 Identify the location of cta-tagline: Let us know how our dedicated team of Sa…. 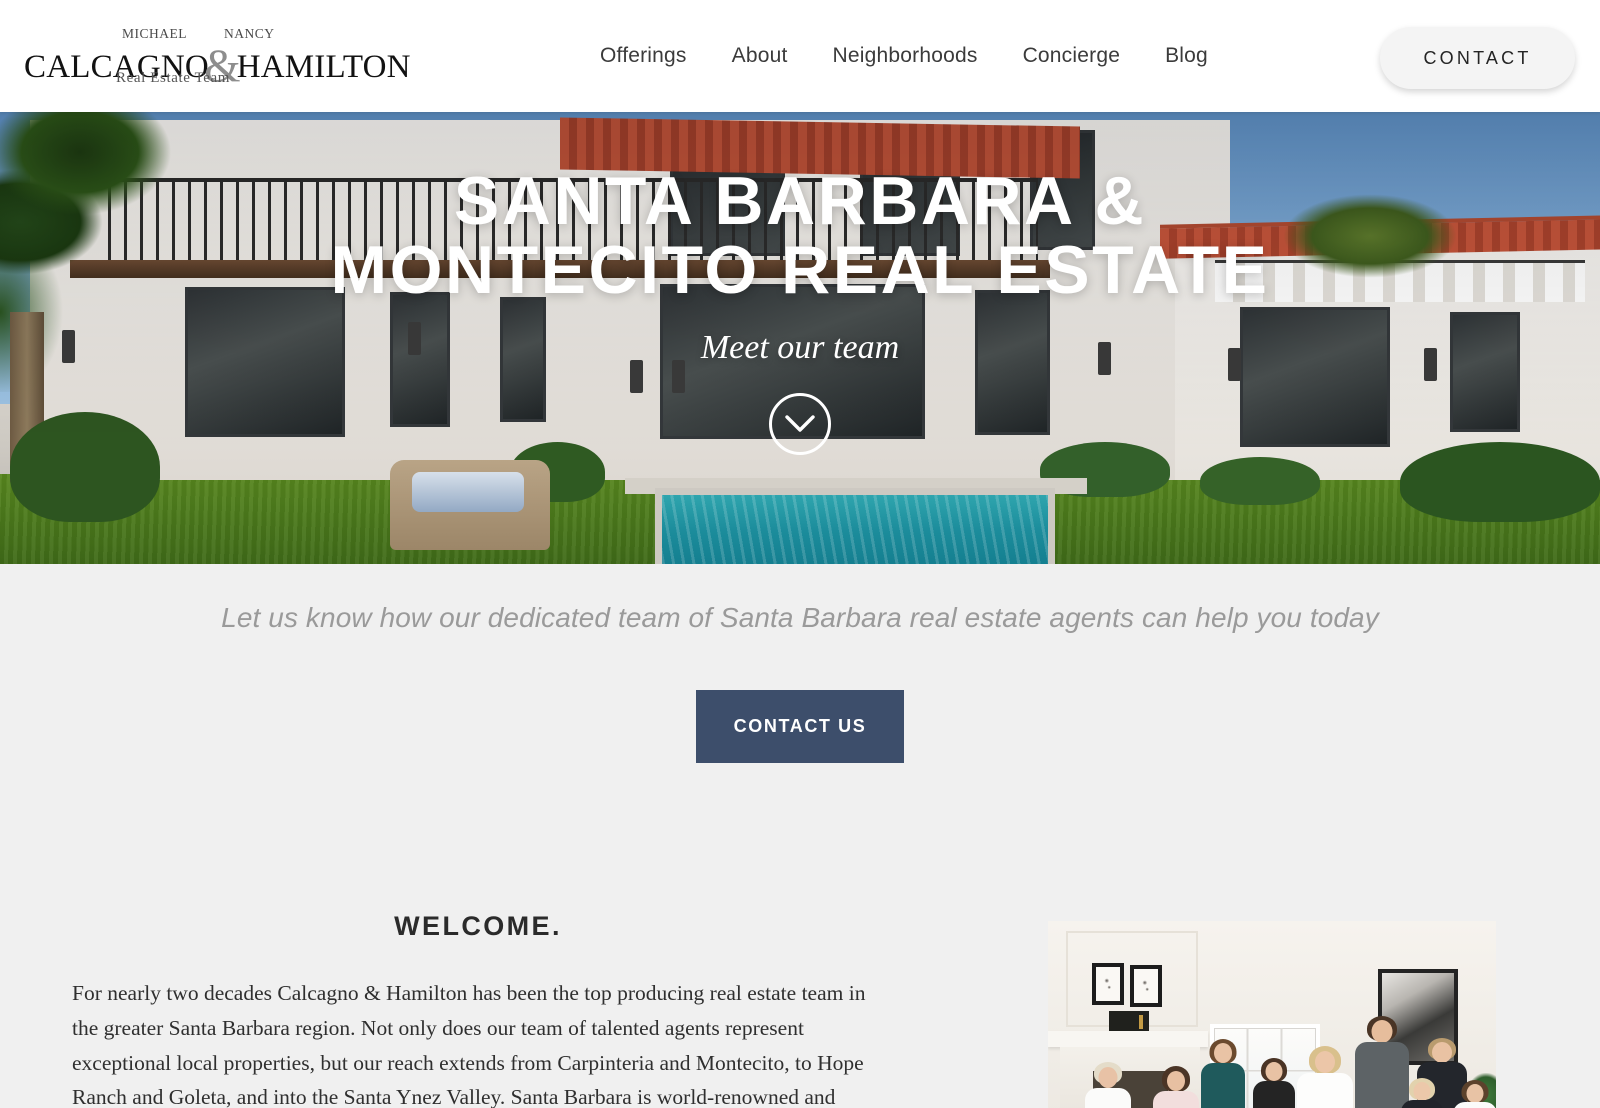
(800, 617).